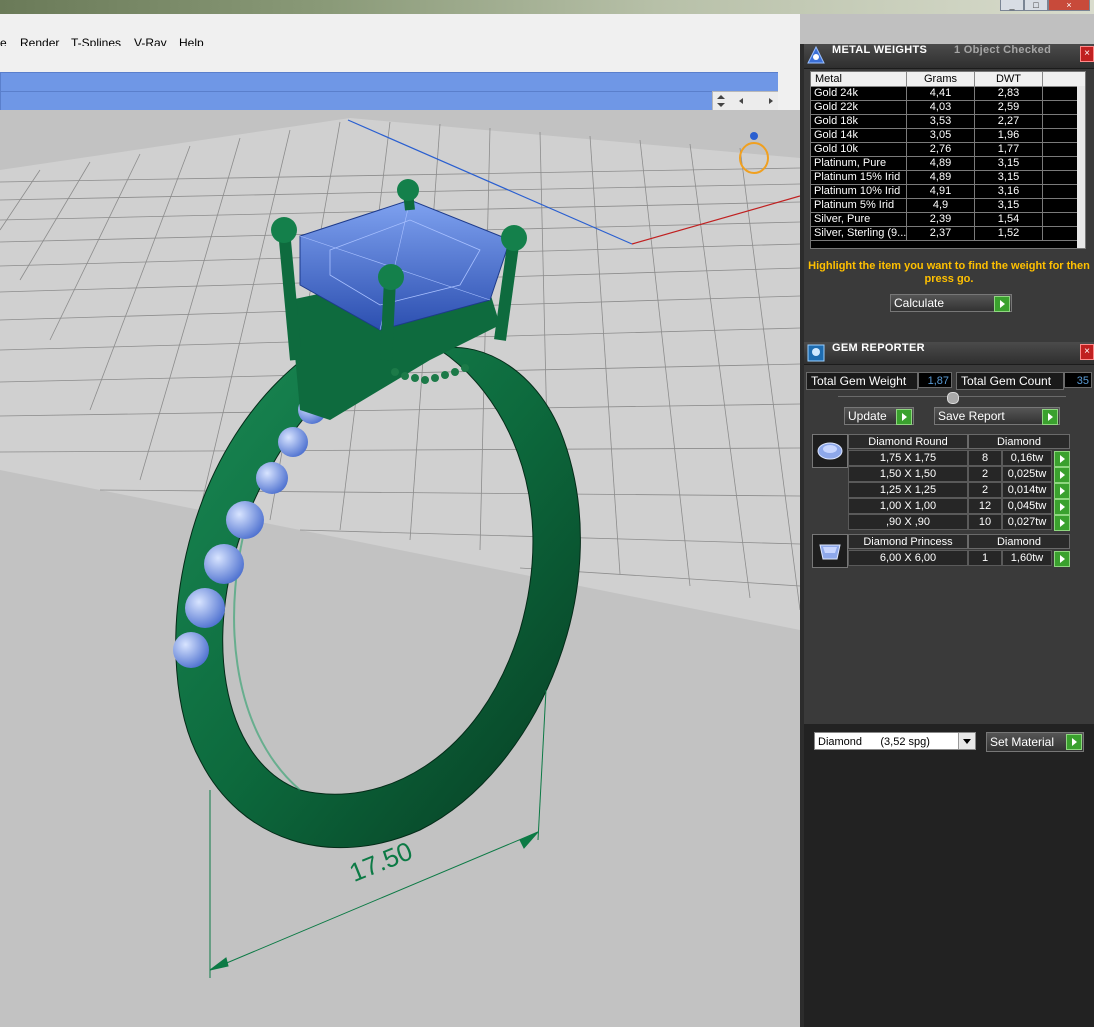 The image size is (1094, 1027). Describe the element at coordinates (400, 32) in the screenshot. I see `menu-bar: e Render T-Splines V-Ray Help` at that location.